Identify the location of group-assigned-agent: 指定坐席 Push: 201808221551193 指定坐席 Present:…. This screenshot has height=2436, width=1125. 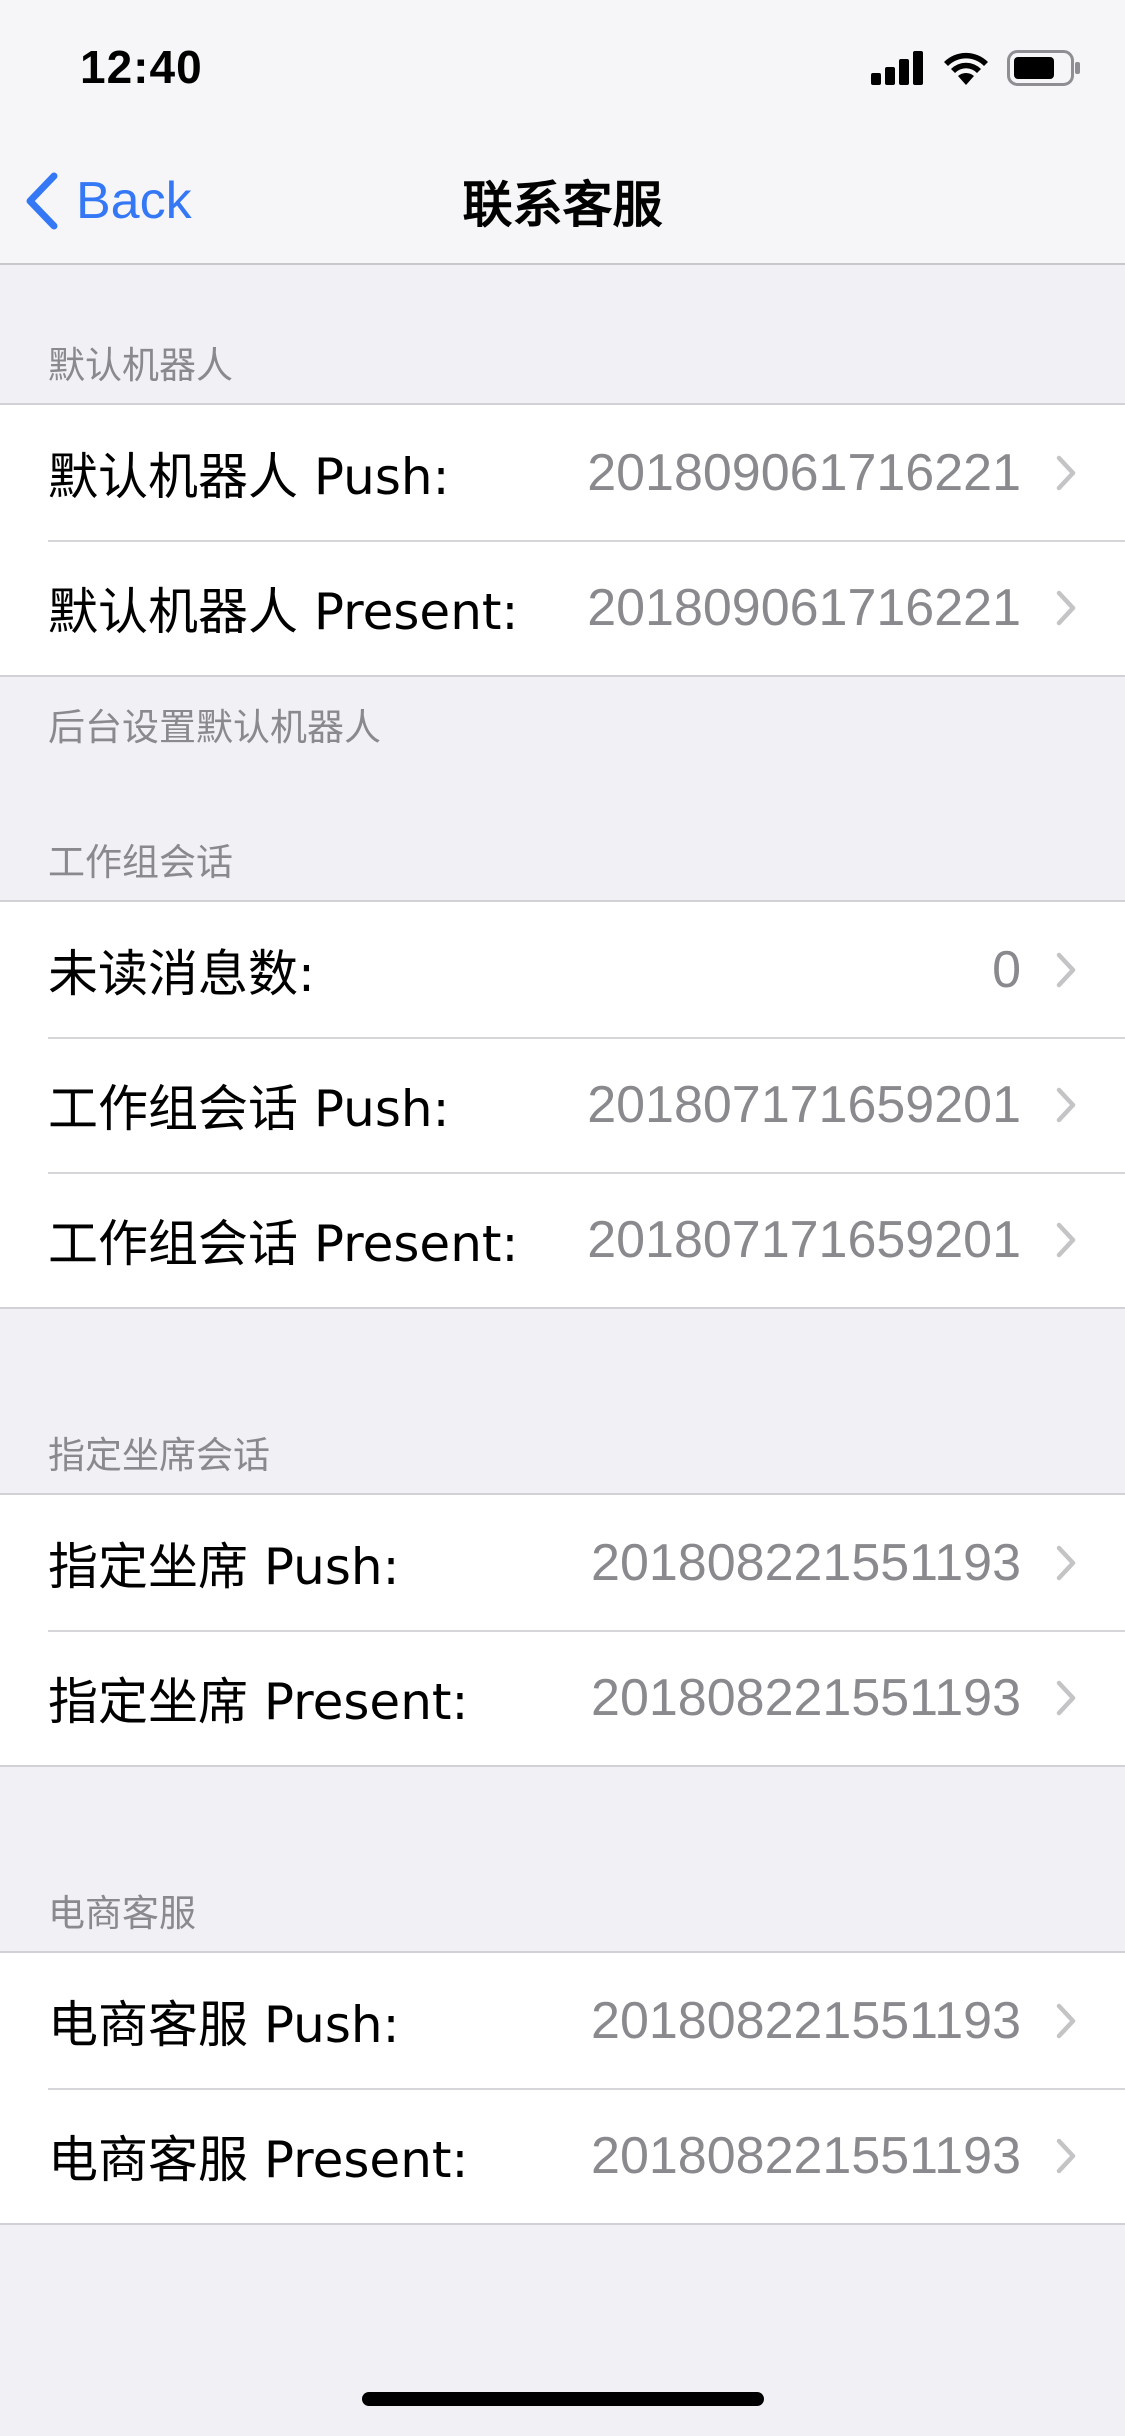
(562, 1630).